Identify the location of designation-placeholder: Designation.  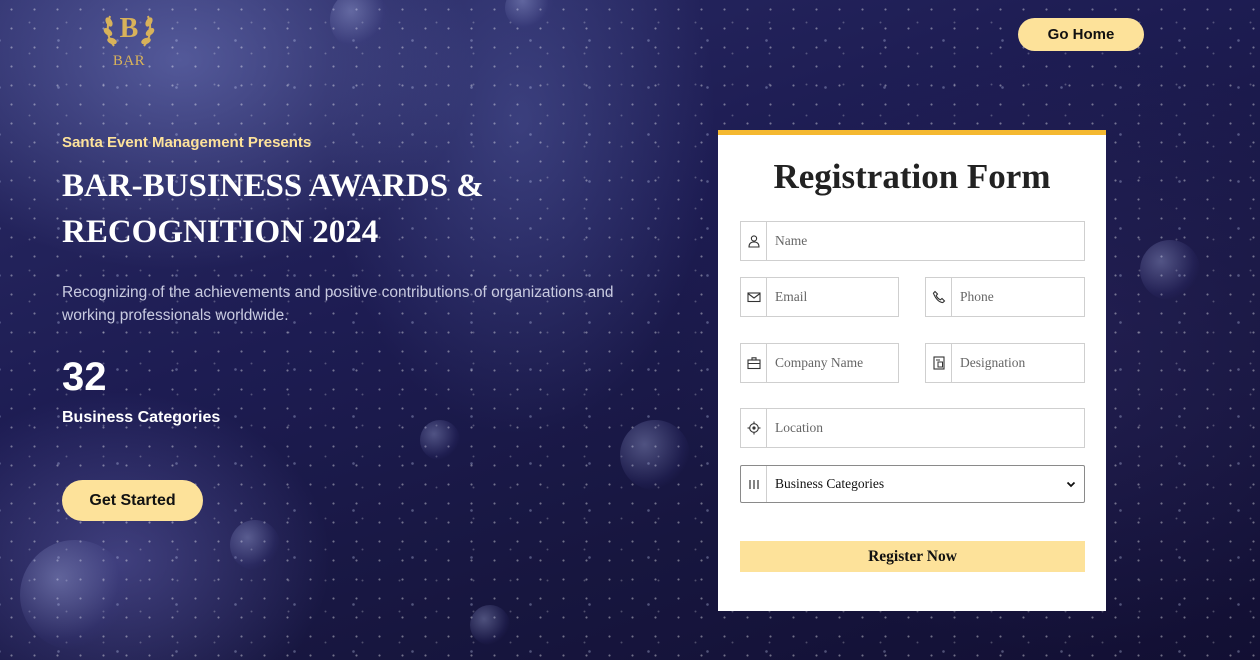
(993, 362).